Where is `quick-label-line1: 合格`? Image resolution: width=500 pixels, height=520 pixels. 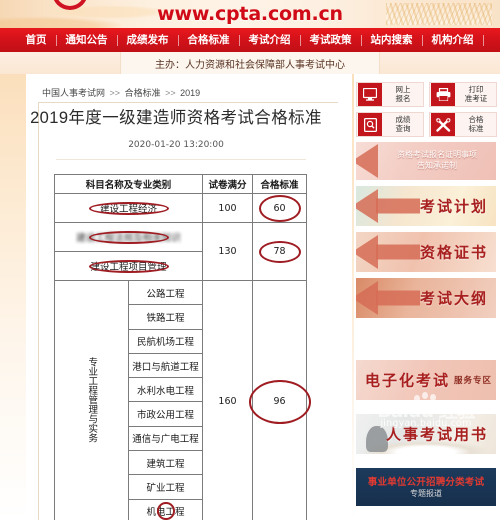
quick-label-line1: 合格 is located at coordinates (476, 119).